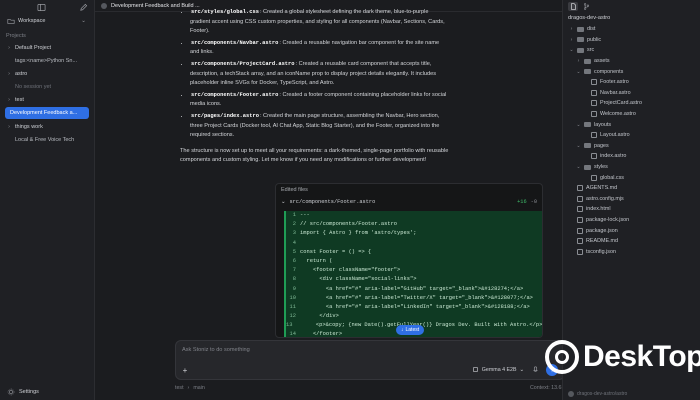 The height and width of the screenshot is (400, 700). Describe the element at coordinates (631, 50) in the screenshot. I see `tree-folder: ⌄ src` at that location.